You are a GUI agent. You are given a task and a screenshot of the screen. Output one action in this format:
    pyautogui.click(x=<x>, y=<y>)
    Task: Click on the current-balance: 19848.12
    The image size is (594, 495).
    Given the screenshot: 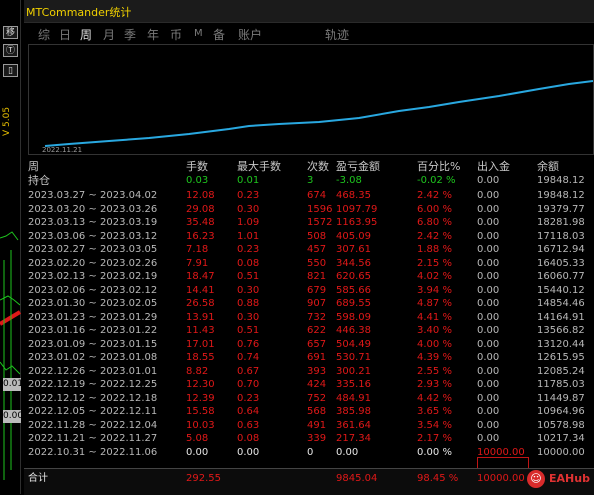 What is the action you would take?
    pyautogui.click(x=561, y=180)
    